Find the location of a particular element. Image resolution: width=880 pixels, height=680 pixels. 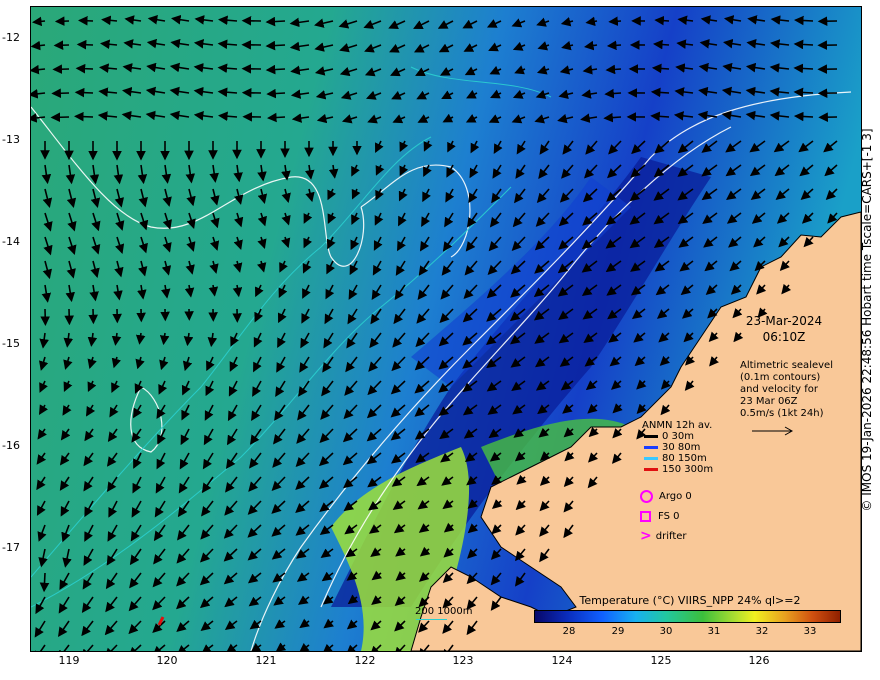

altimetry-line: 23 Mar 06Z is located at coordinates (769, 401).